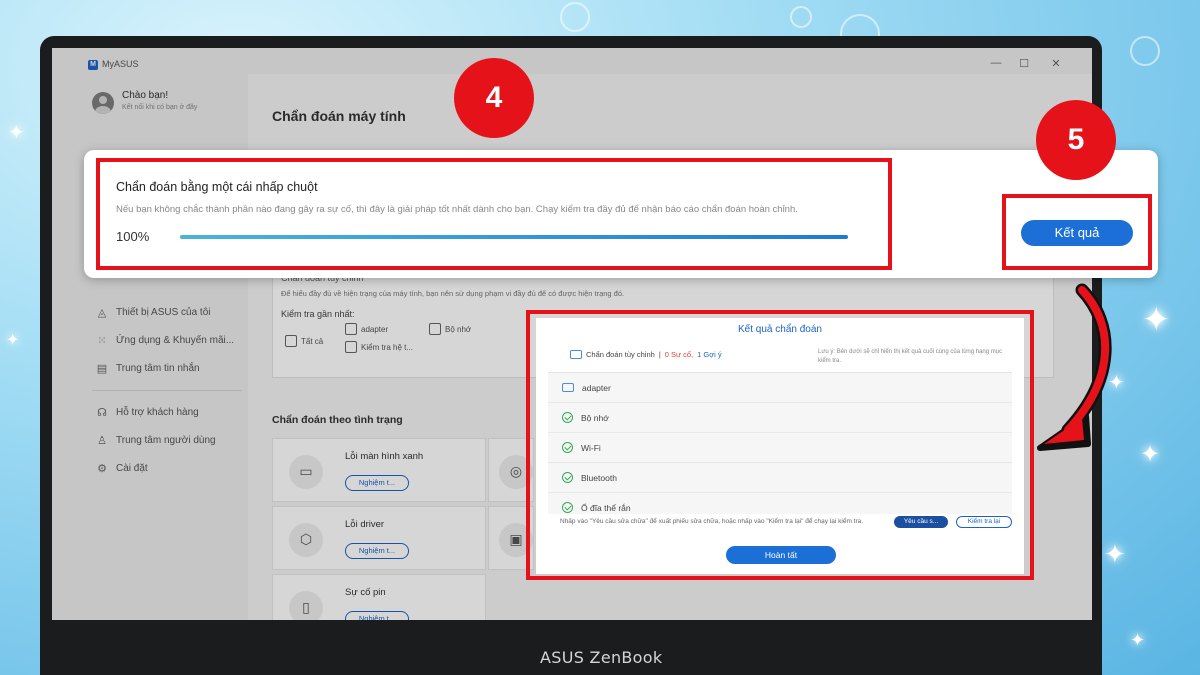 The width and height of the screenshot is (1200, 675). I want to click on curved-arrow-icon, so click(1074, 367).